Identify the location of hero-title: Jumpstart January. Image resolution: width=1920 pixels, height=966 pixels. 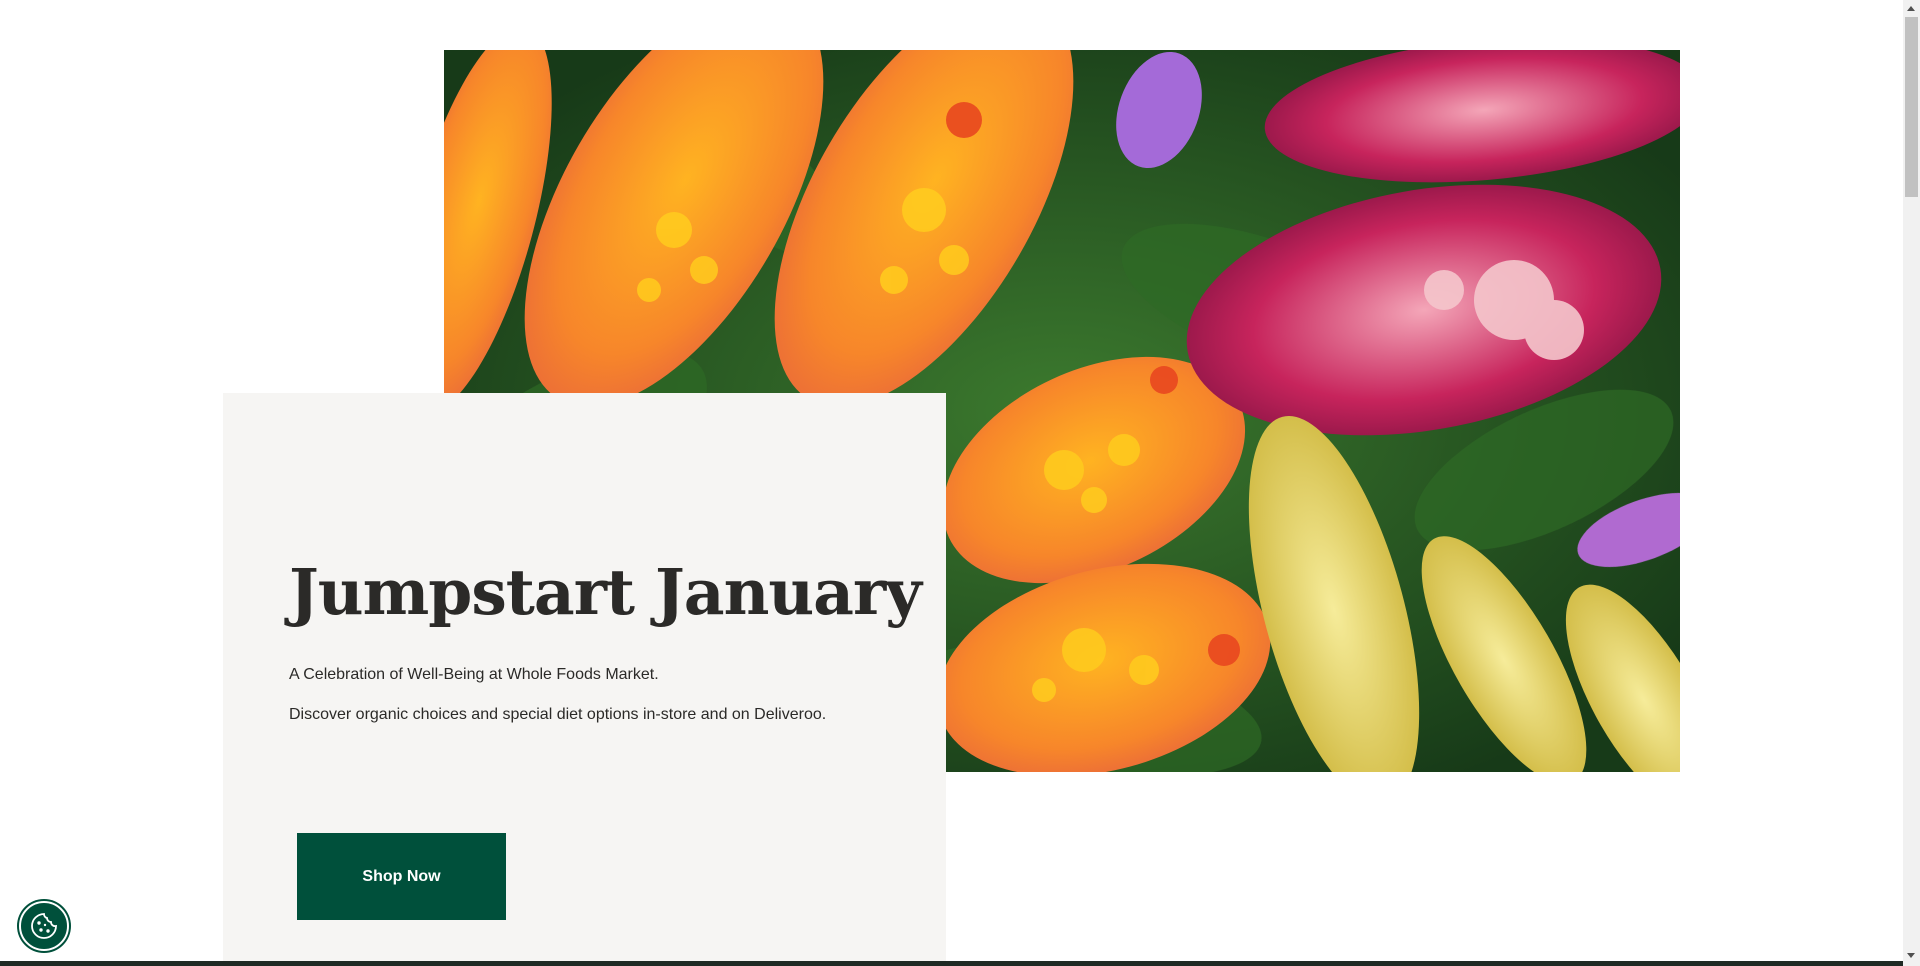
(605, 592).